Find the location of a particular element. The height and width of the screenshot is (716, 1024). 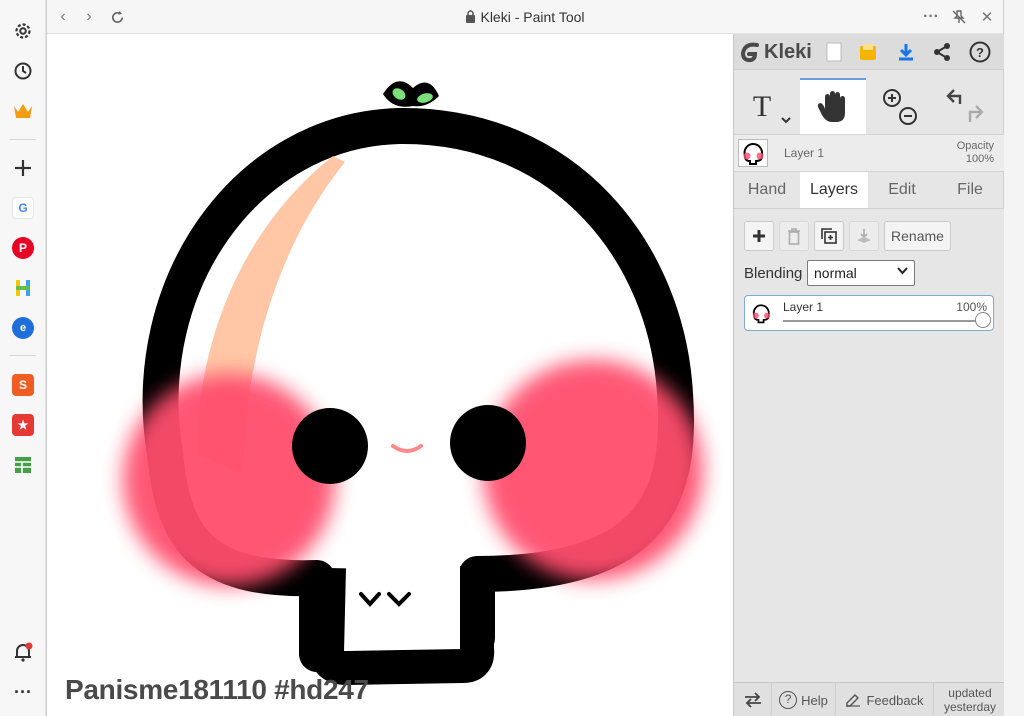

help-button: ? Help is located at coordinates (804, 699).